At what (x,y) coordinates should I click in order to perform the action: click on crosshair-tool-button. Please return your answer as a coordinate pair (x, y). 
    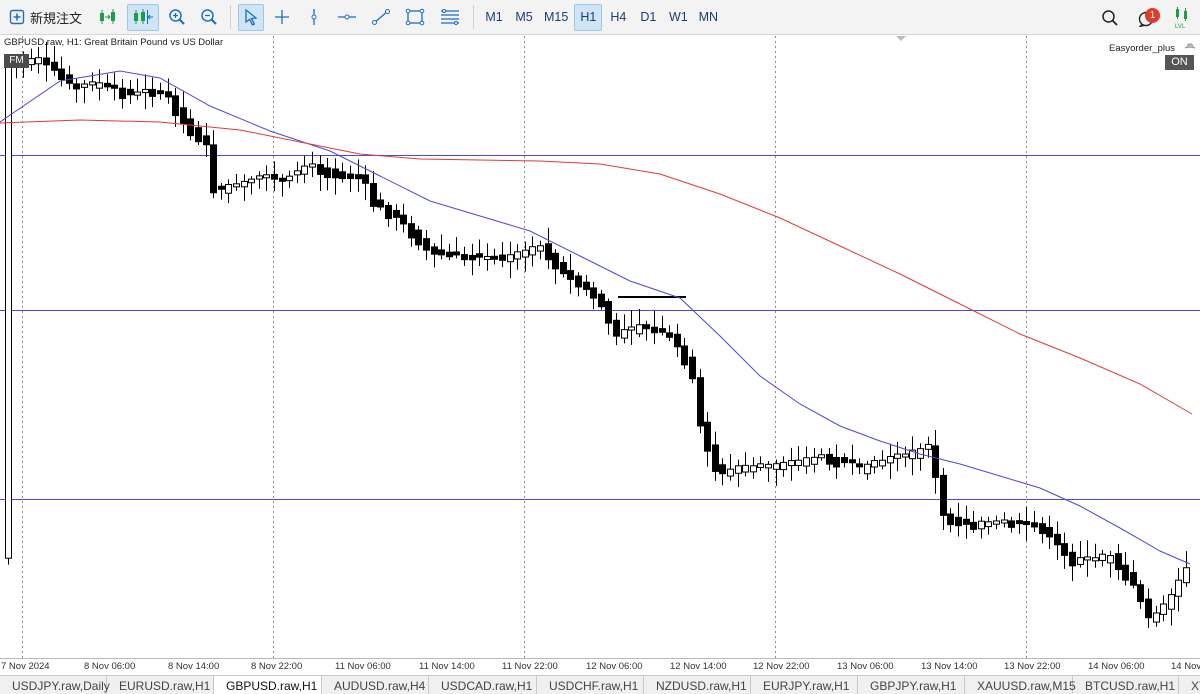
    Looking at the image, I should click on (282, 17).